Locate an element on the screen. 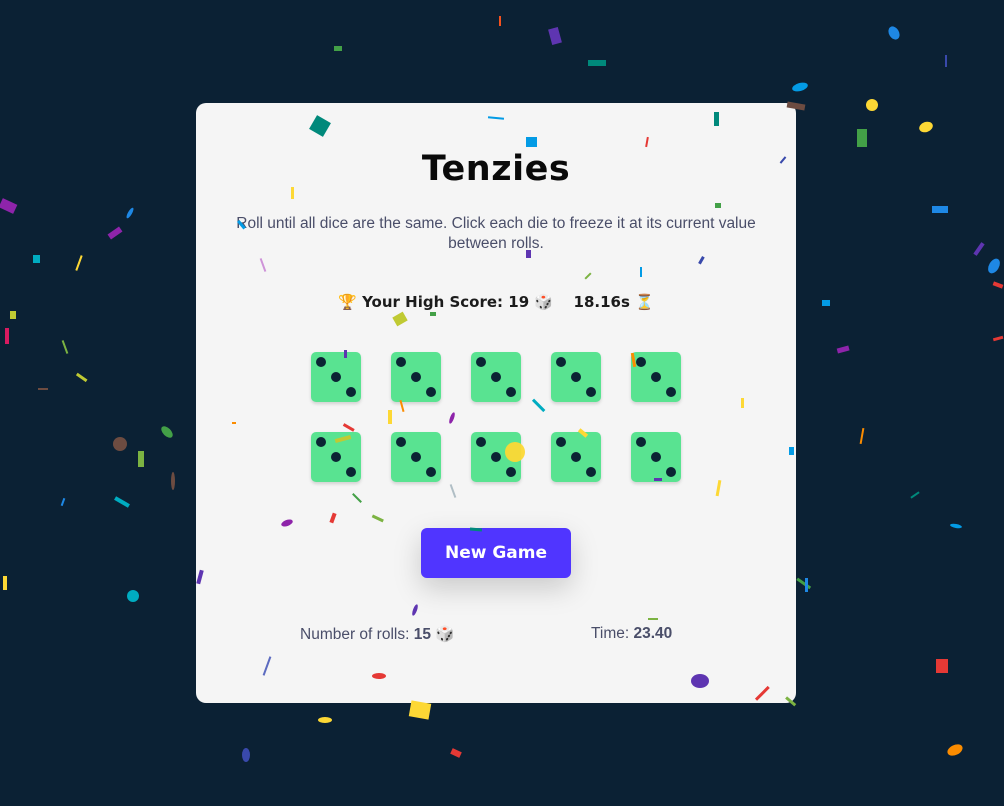 This screenshot has height=806, width=1004. rolls-counter: Number of rolls: 15 🎲 is located at coordinates (377, 634).